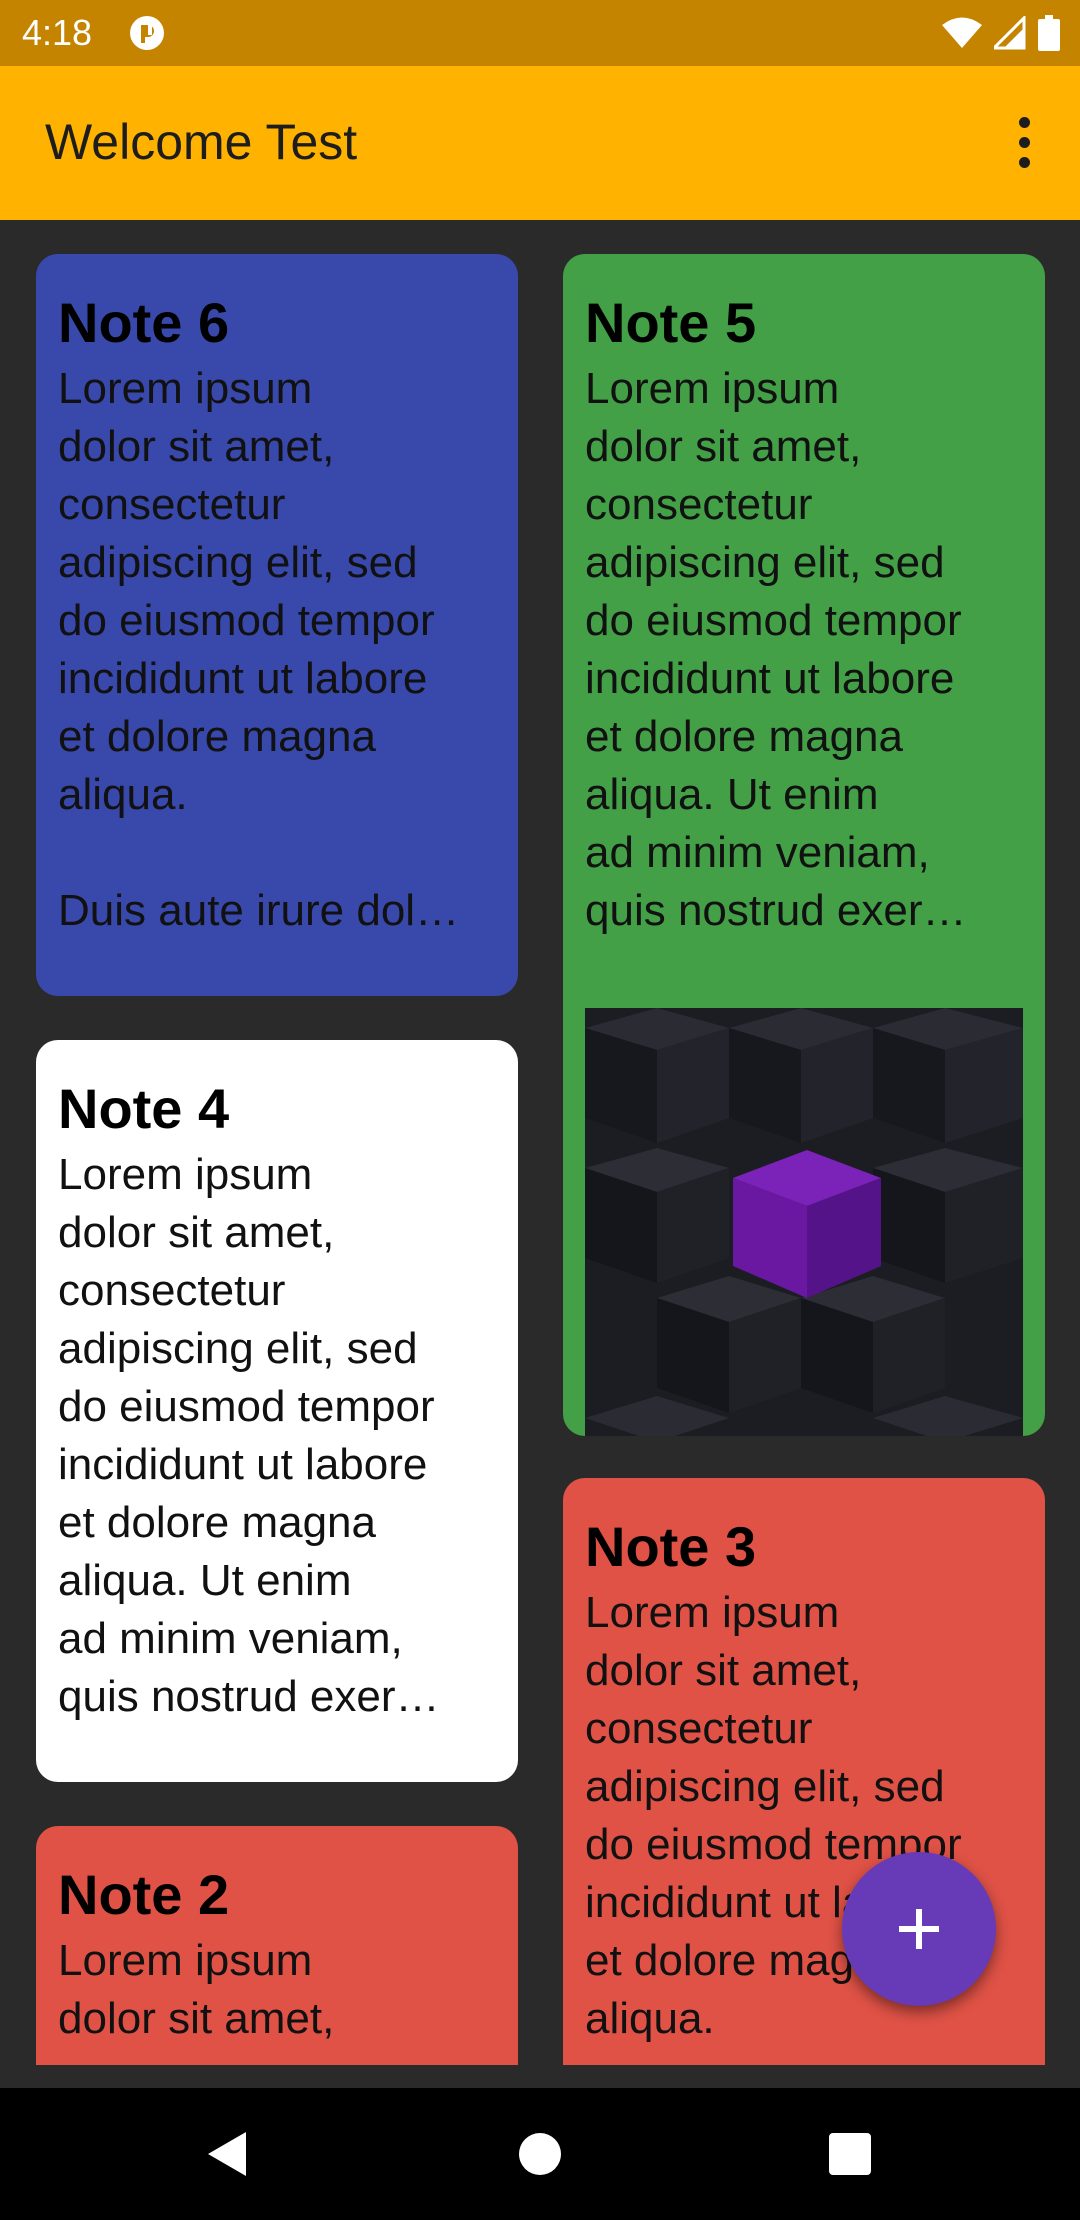 The height and width of the screenshot is (2220, 1080). Describe the element at coordinates (147, 33) in the screenshot. I see `app-notification-icon` at that location.